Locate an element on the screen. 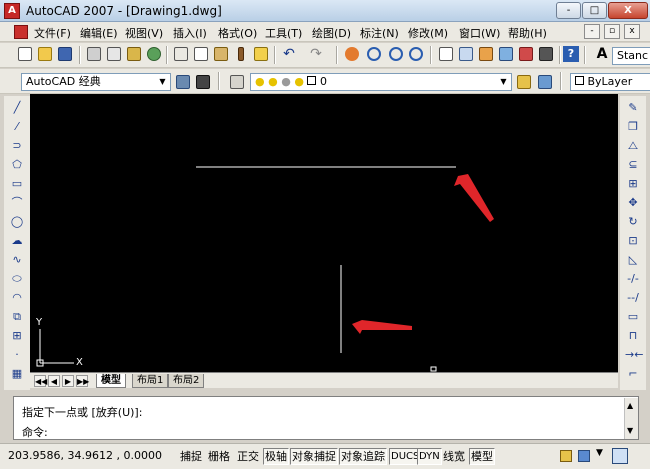 This screenshot has height=469, width=650. print-icon is located at coordinates (94, 54).